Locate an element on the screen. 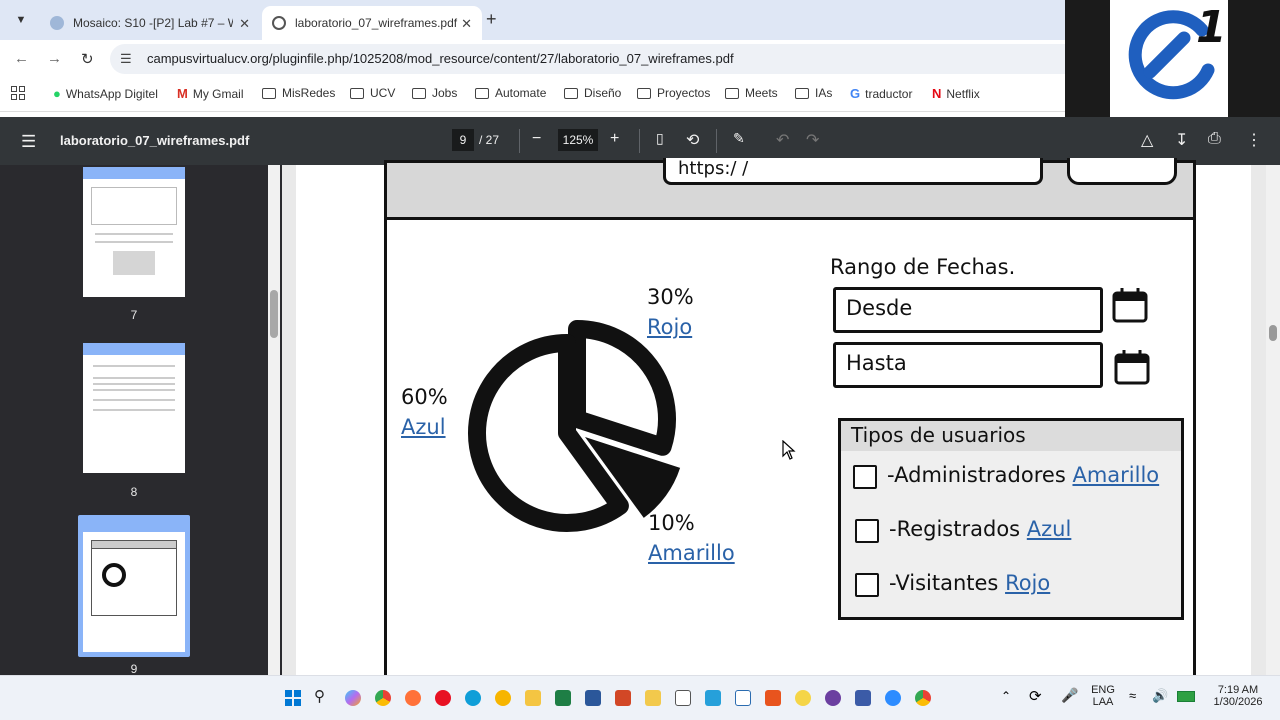 This screenshot has height=720, width=1280. word-icon is located at coordinates (593, 698).